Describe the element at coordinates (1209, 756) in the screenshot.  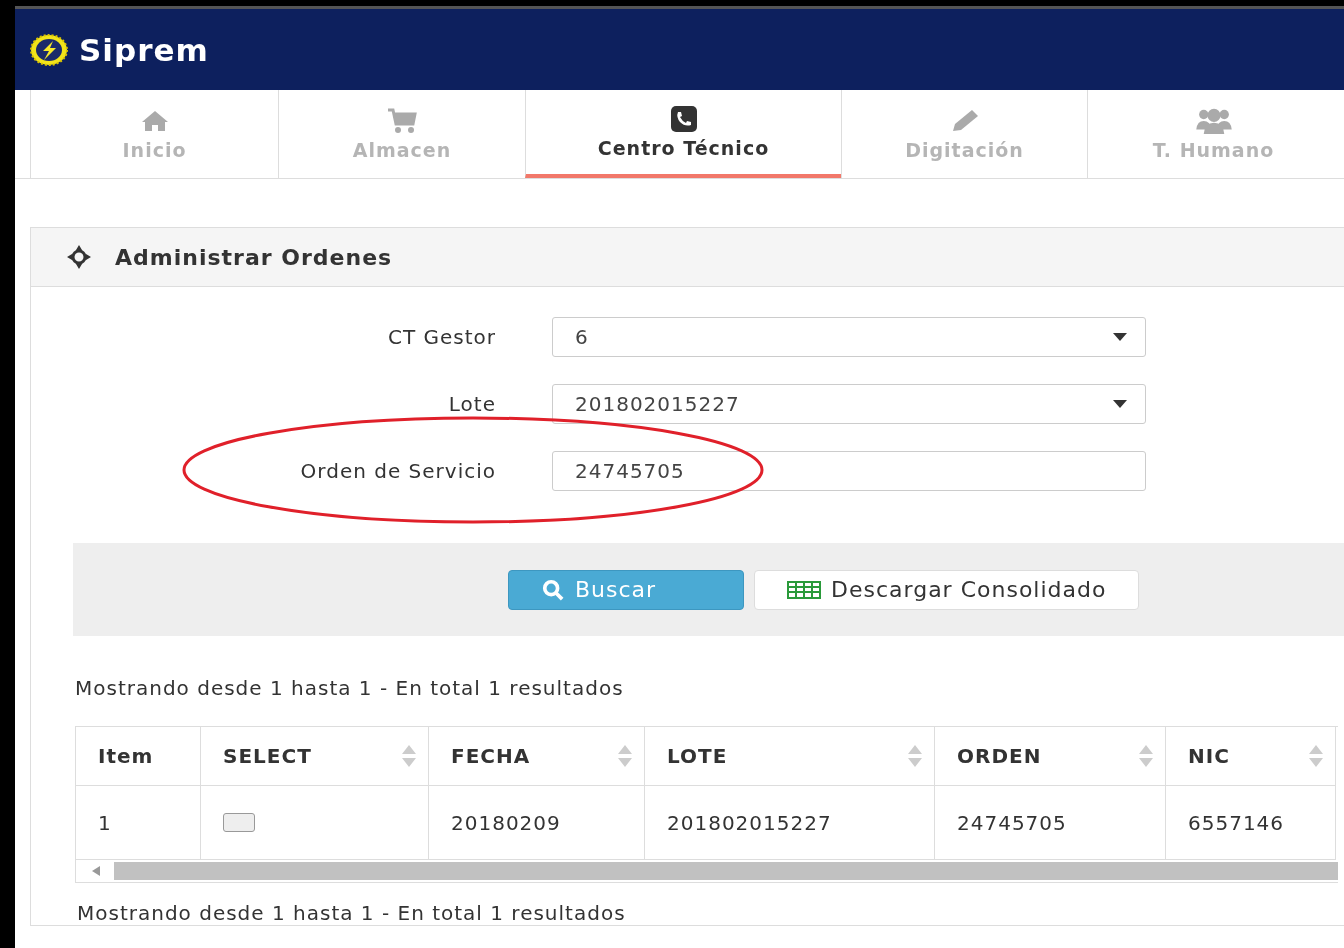
I see `column-header: NIC` at that location.